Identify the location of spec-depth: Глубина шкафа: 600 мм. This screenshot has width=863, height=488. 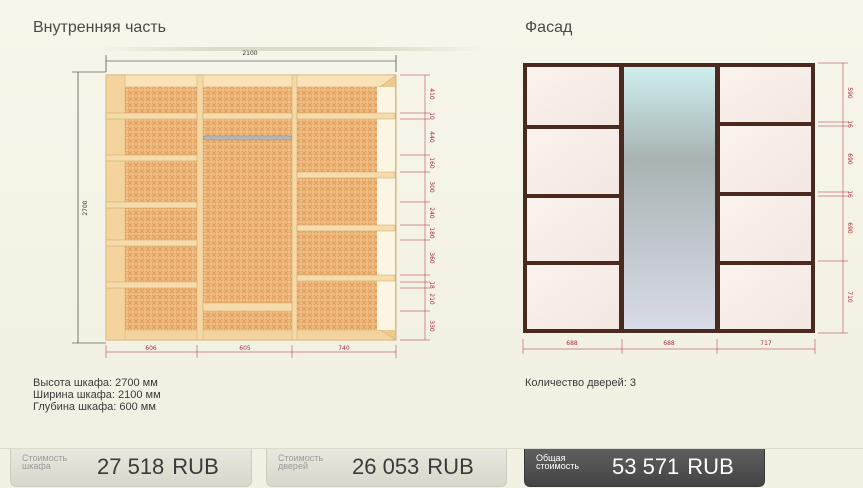
(94, 407).